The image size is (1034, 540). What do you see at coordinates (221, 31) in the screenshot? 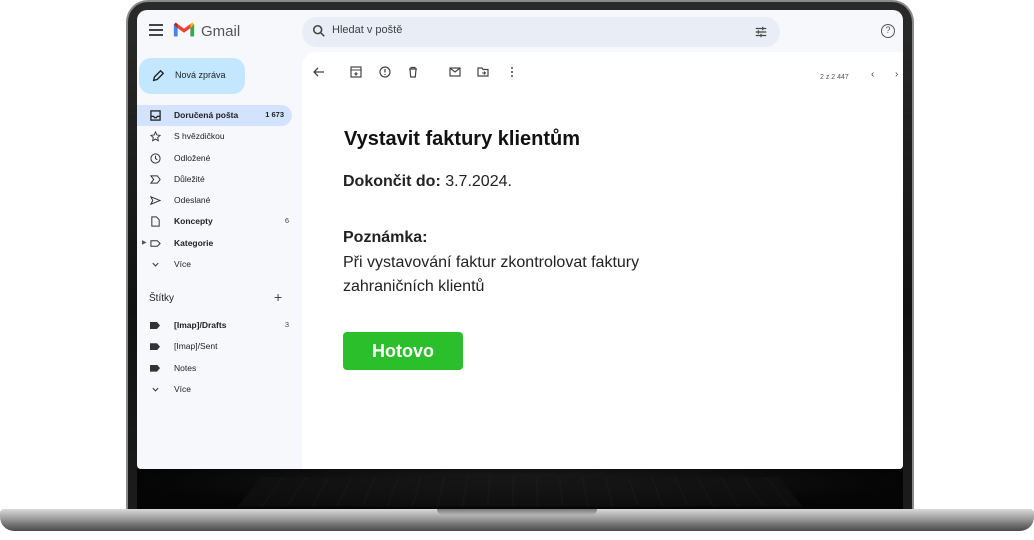
I see `brand-name: Gmail` at bounding box center [221, 31].